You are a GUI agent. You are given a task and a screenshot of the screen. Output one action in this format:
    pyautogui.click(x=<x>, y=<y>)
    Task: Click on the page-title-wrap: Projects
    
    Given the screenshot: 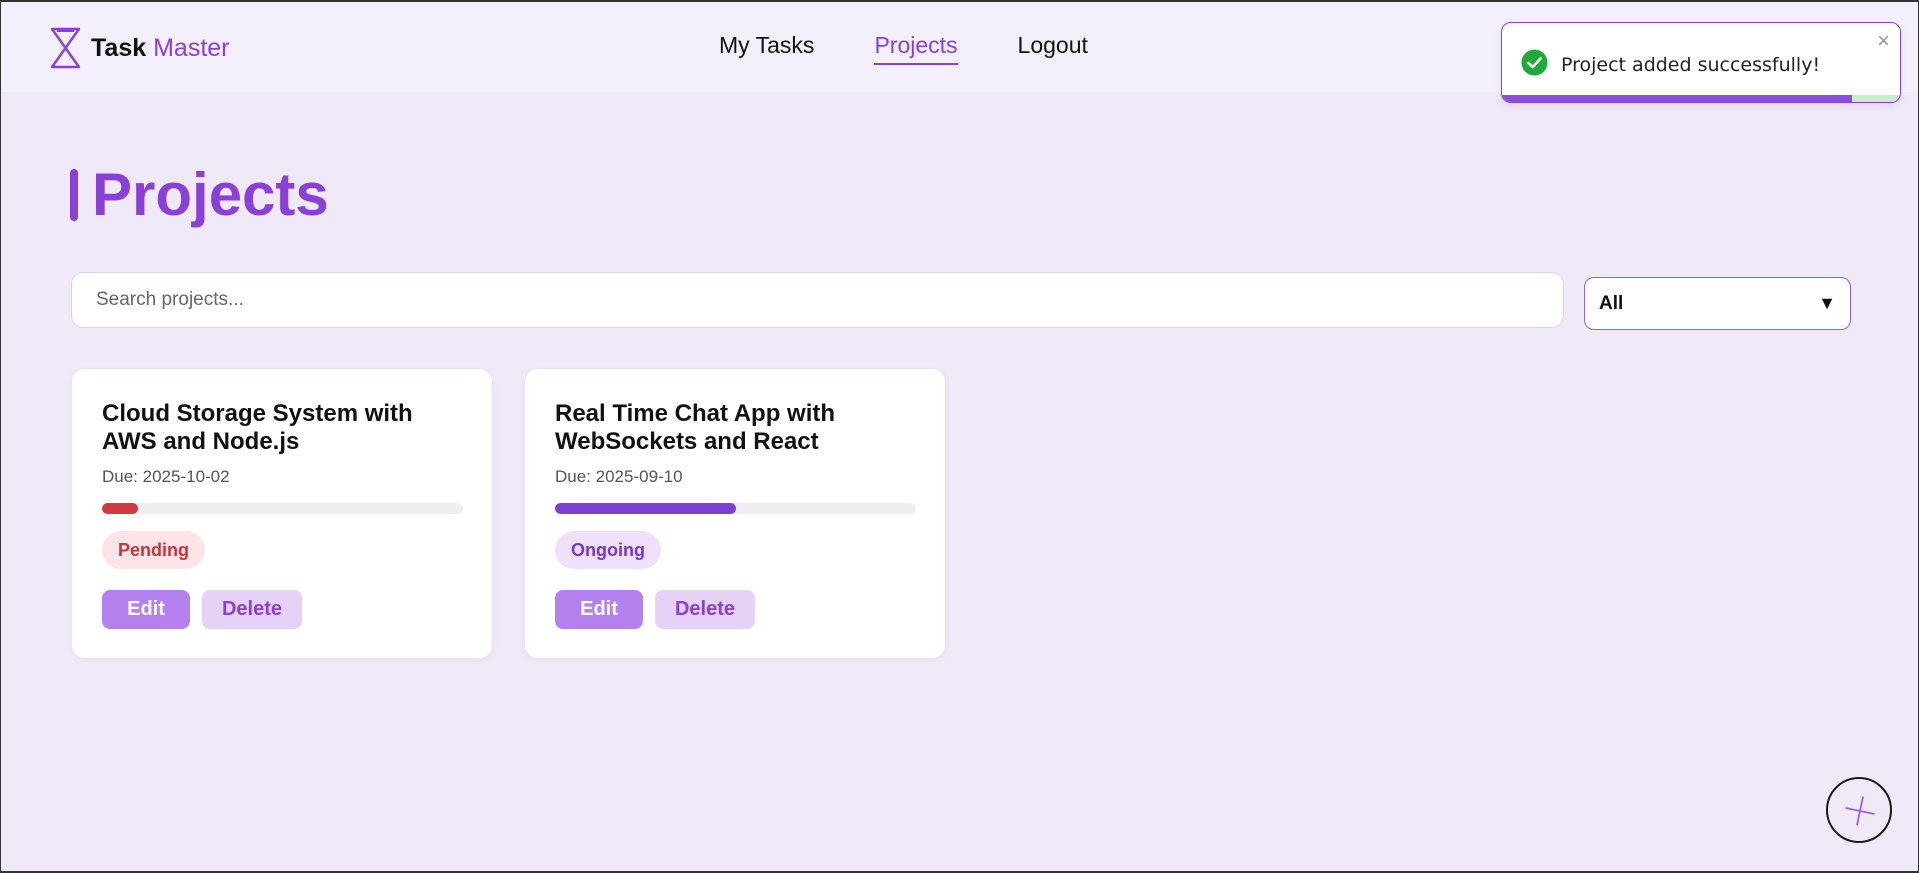 What is the action you would take?
    pyautogui.click(x=199, y=194)
    